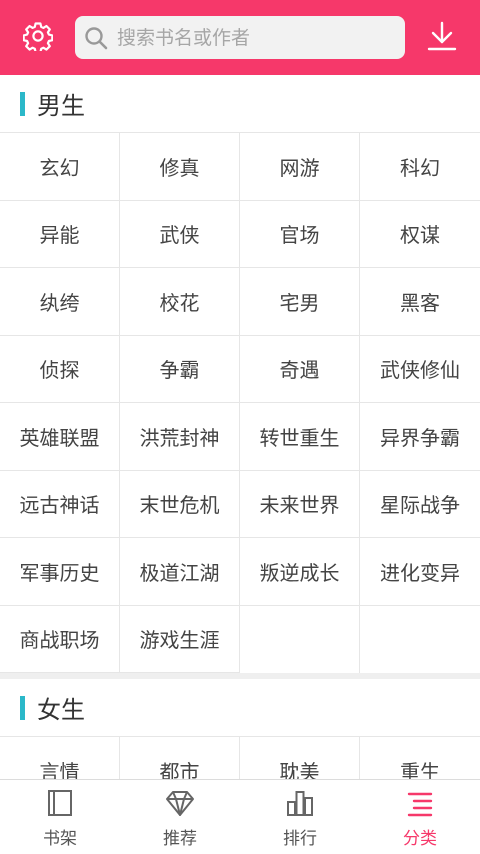 The image size is (480, 854). I want to click on category-item: 游戏生涯, so click(180, 639).